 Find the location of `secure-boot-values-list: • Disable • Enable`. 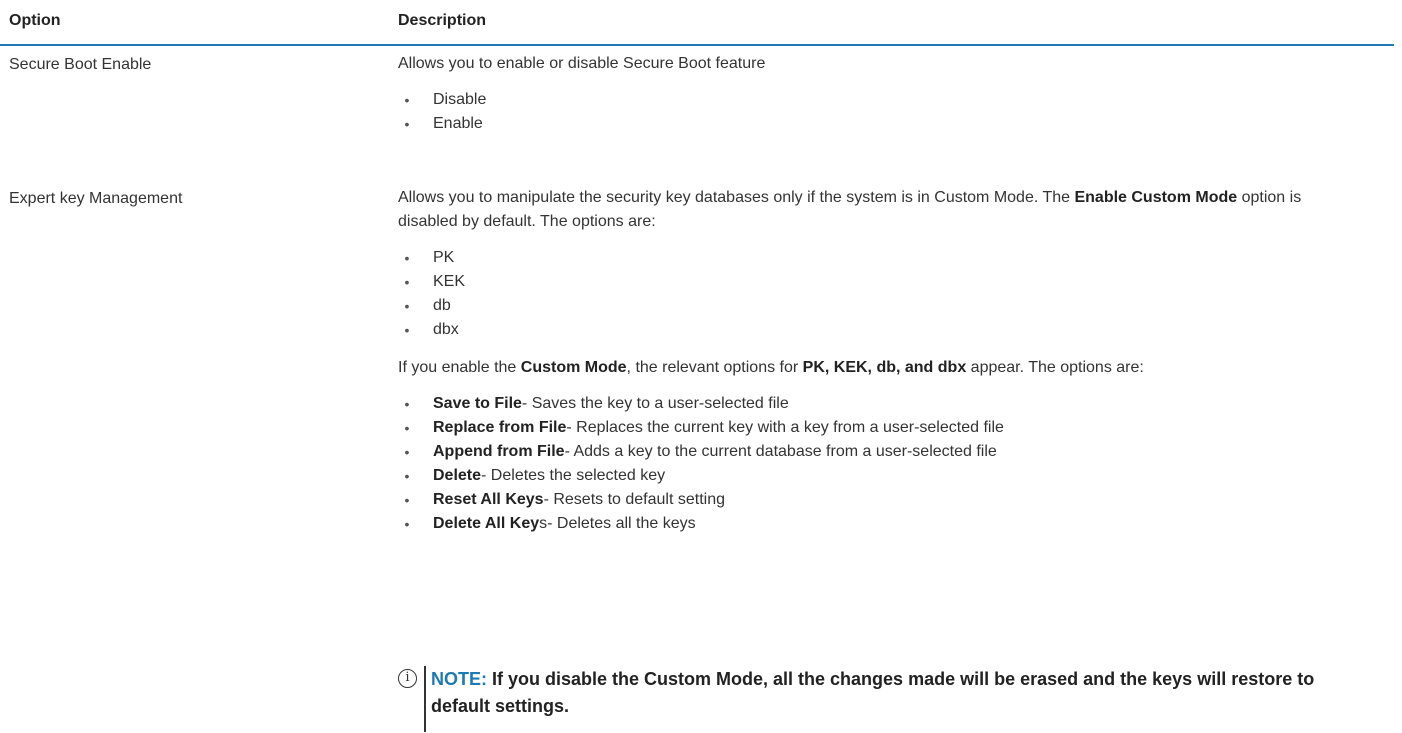

secure-boot-values-list: • Disable • Enable is located at coordinates (878, 112).